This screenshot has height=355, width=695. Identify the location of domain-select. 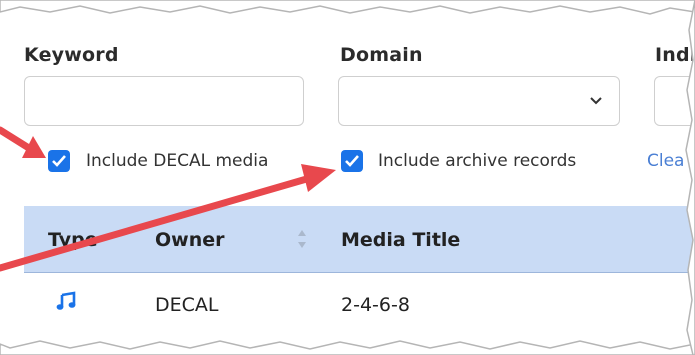
(479, 101).